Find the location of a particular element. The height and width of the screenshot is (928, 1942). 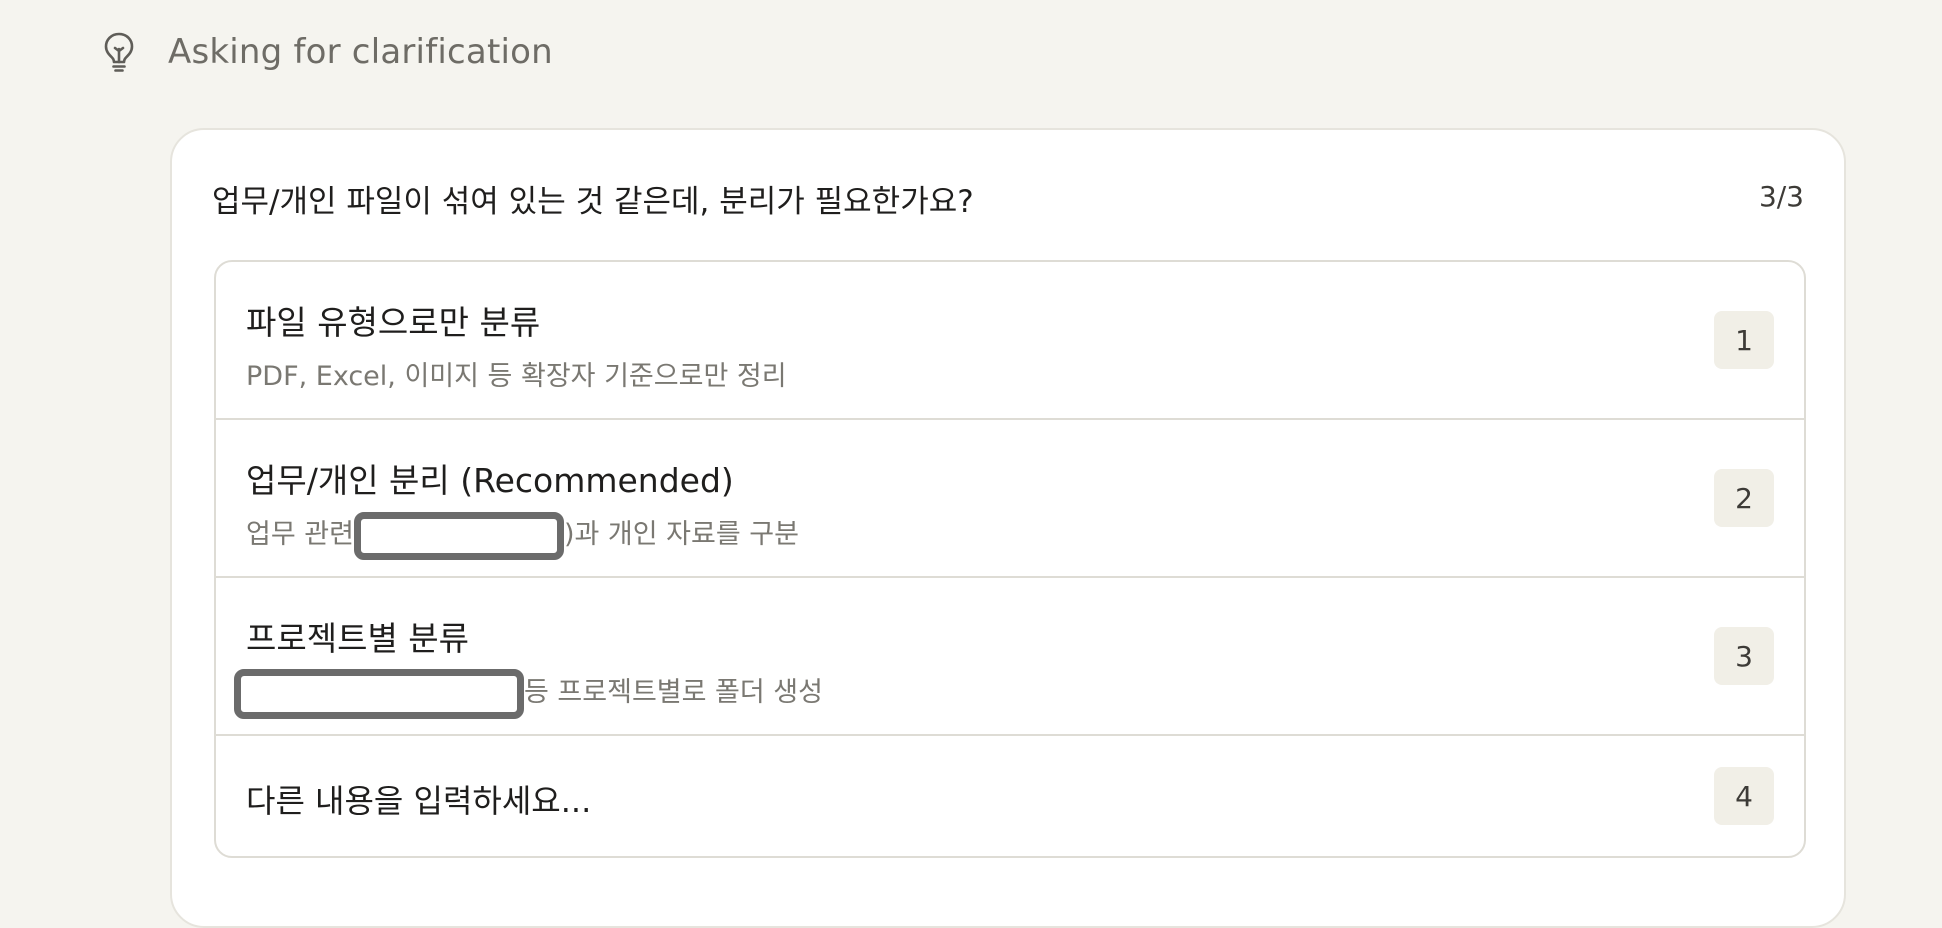

header-title: Asking for clarification is located at coordinates (360, 52).